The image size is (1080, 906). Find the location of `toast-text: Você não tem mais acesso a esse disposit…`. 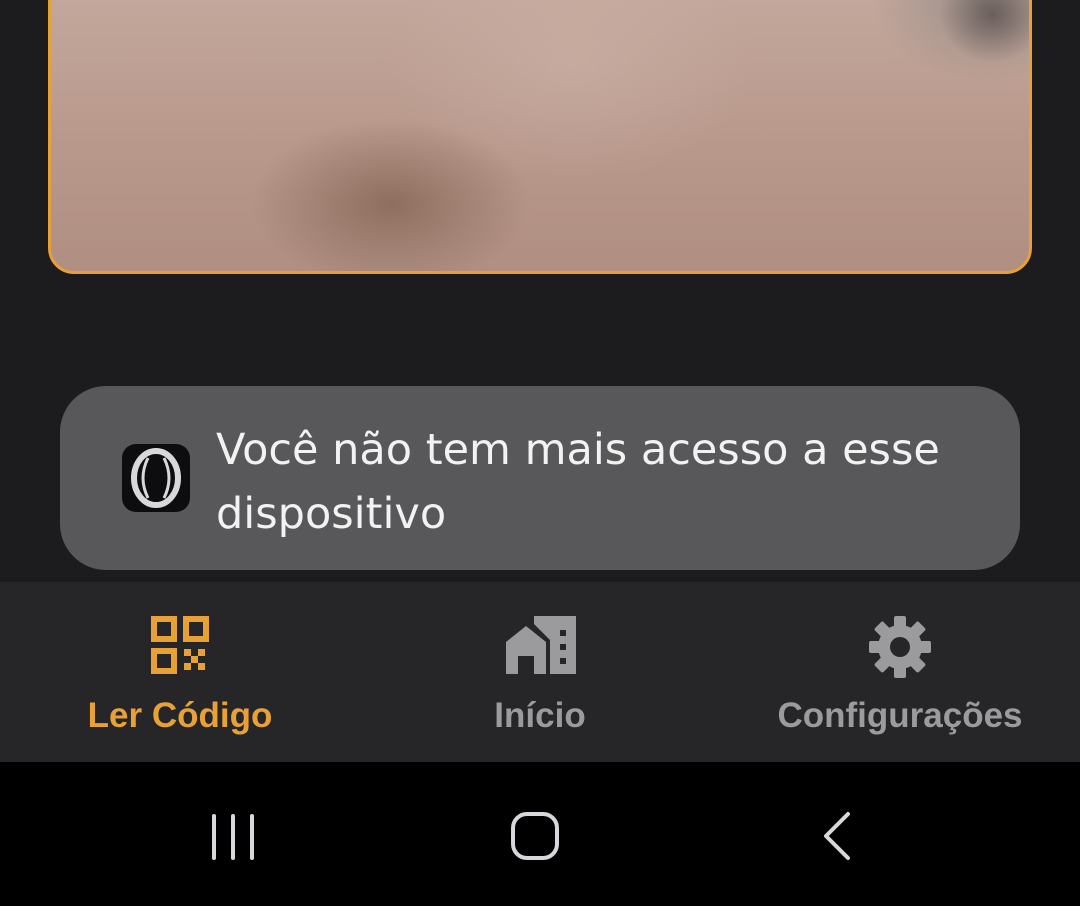

toast-text: Você não tem mais acesso a esse disposit… is located at coordinates (578, 482).